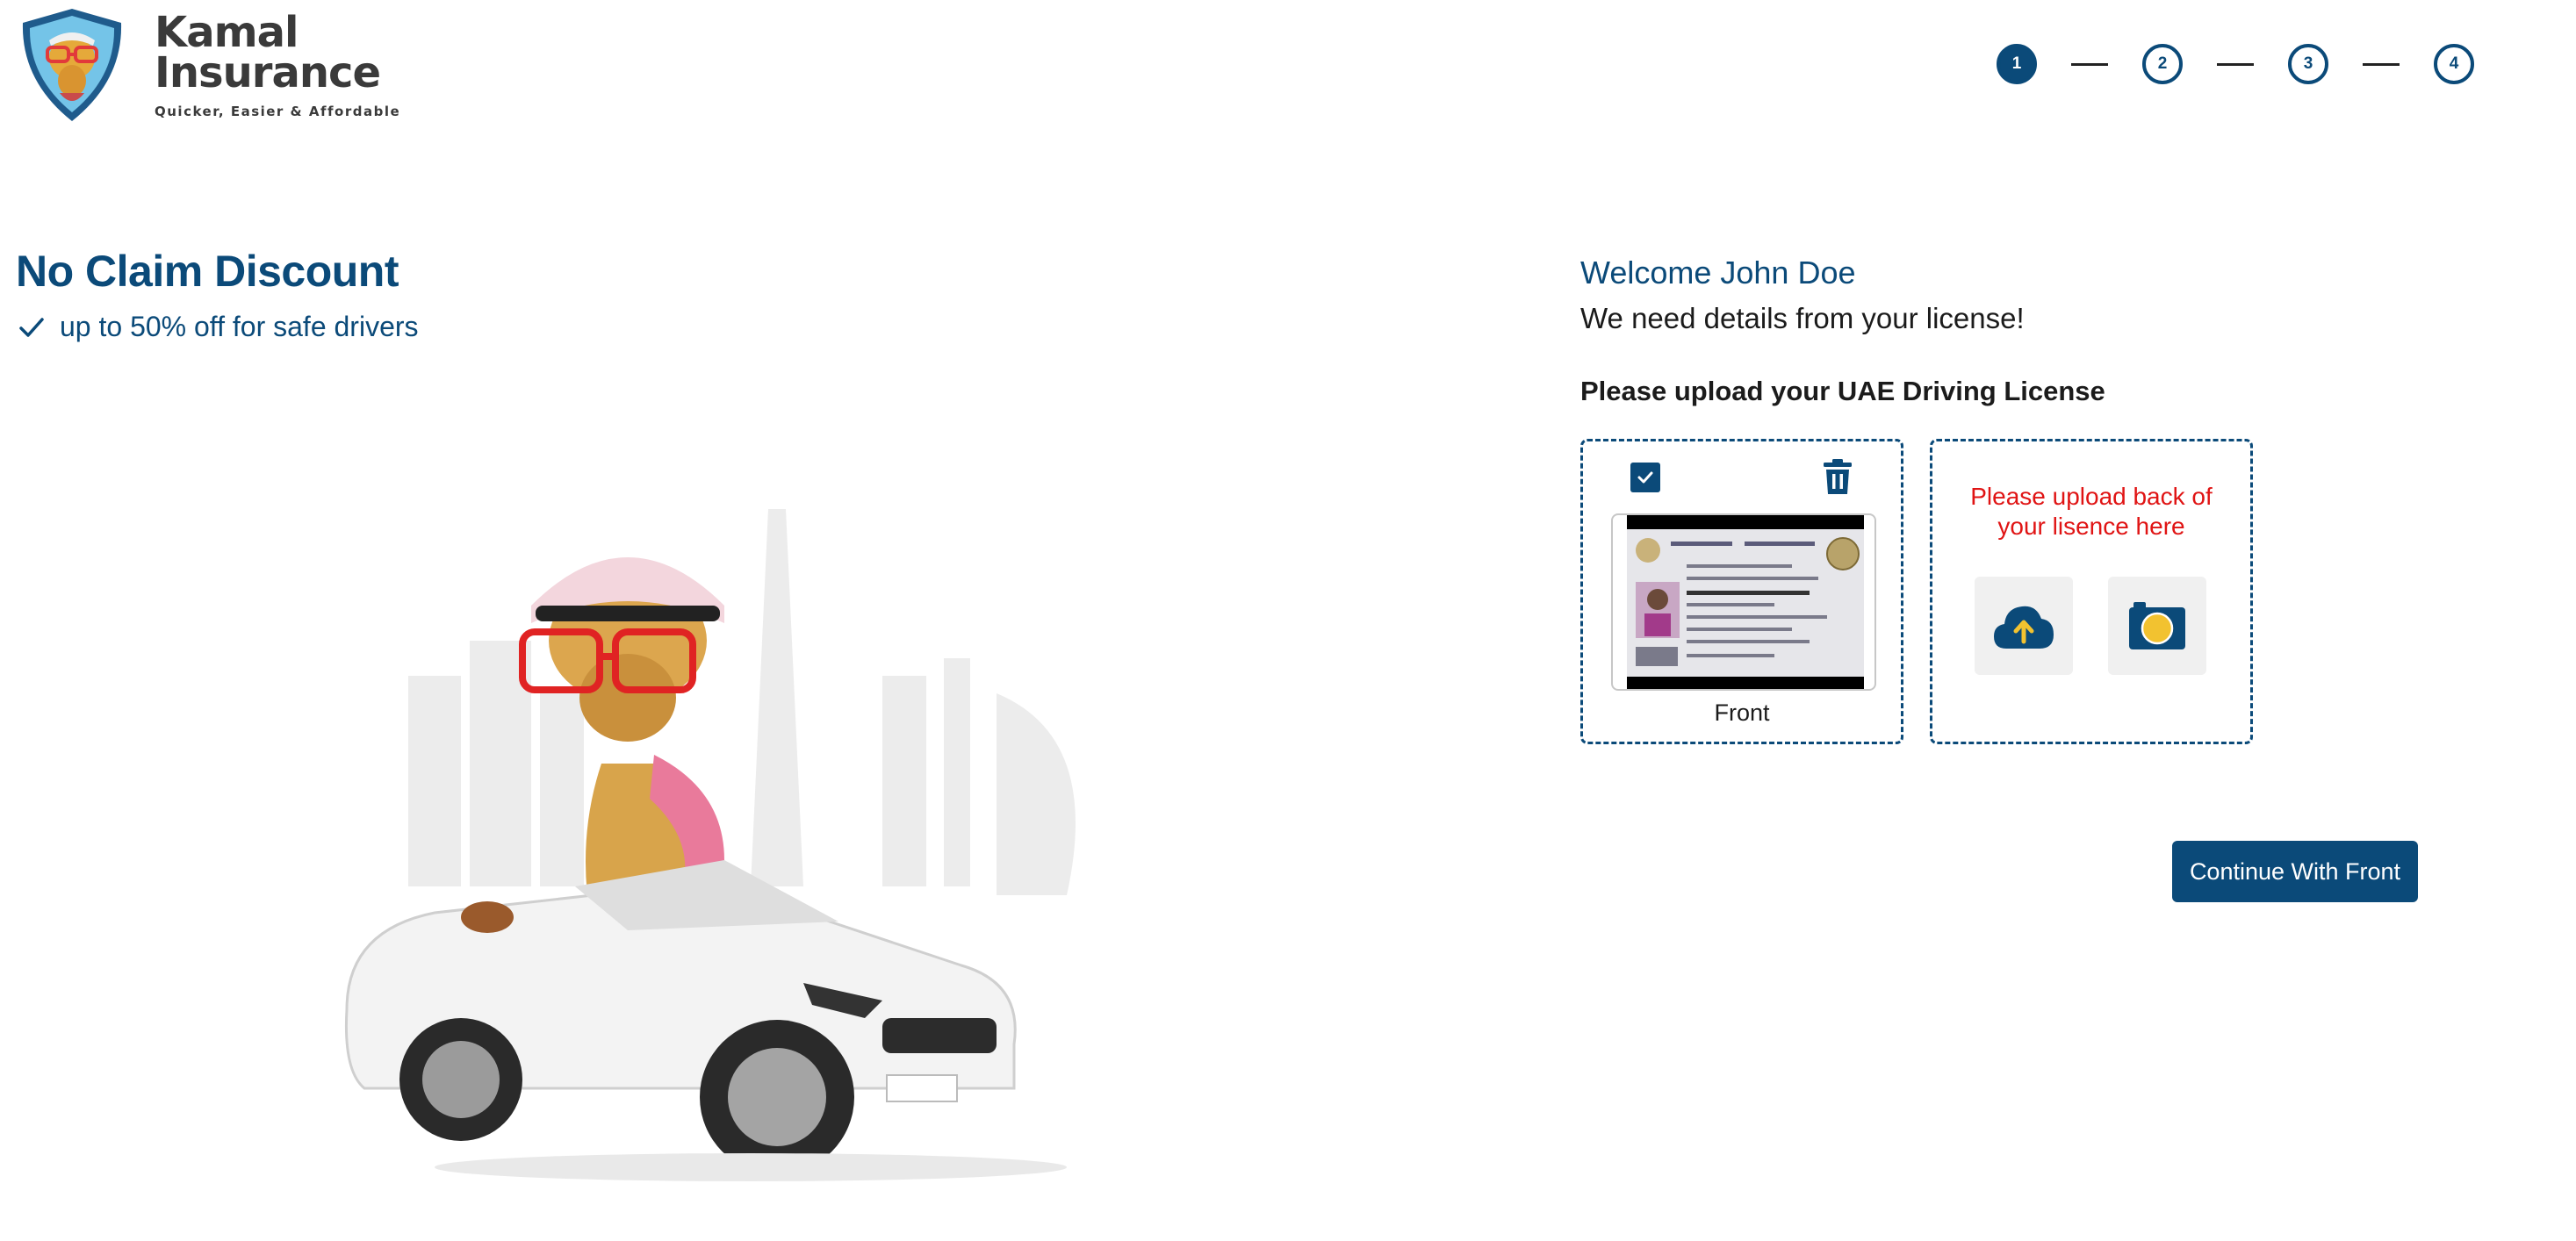  I want to click on brand-tagline: Quicker, Easier & Affordable, so click(278, 111).